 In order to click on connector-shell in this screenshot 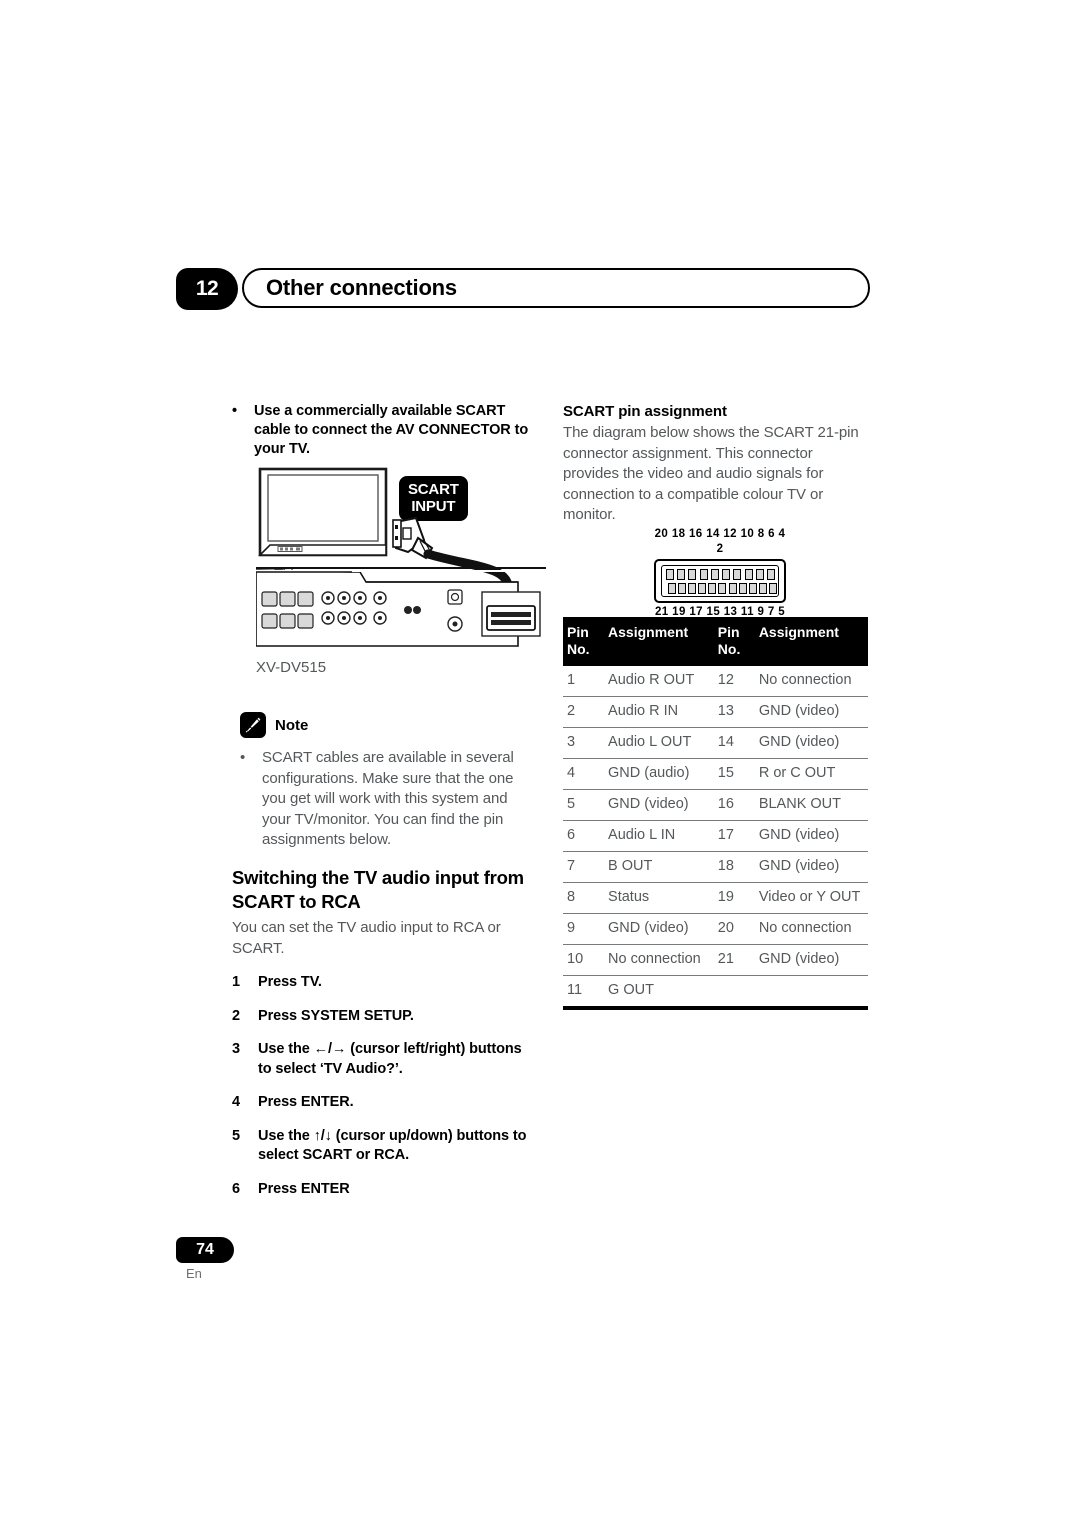, I will do `click(720, 581)`.